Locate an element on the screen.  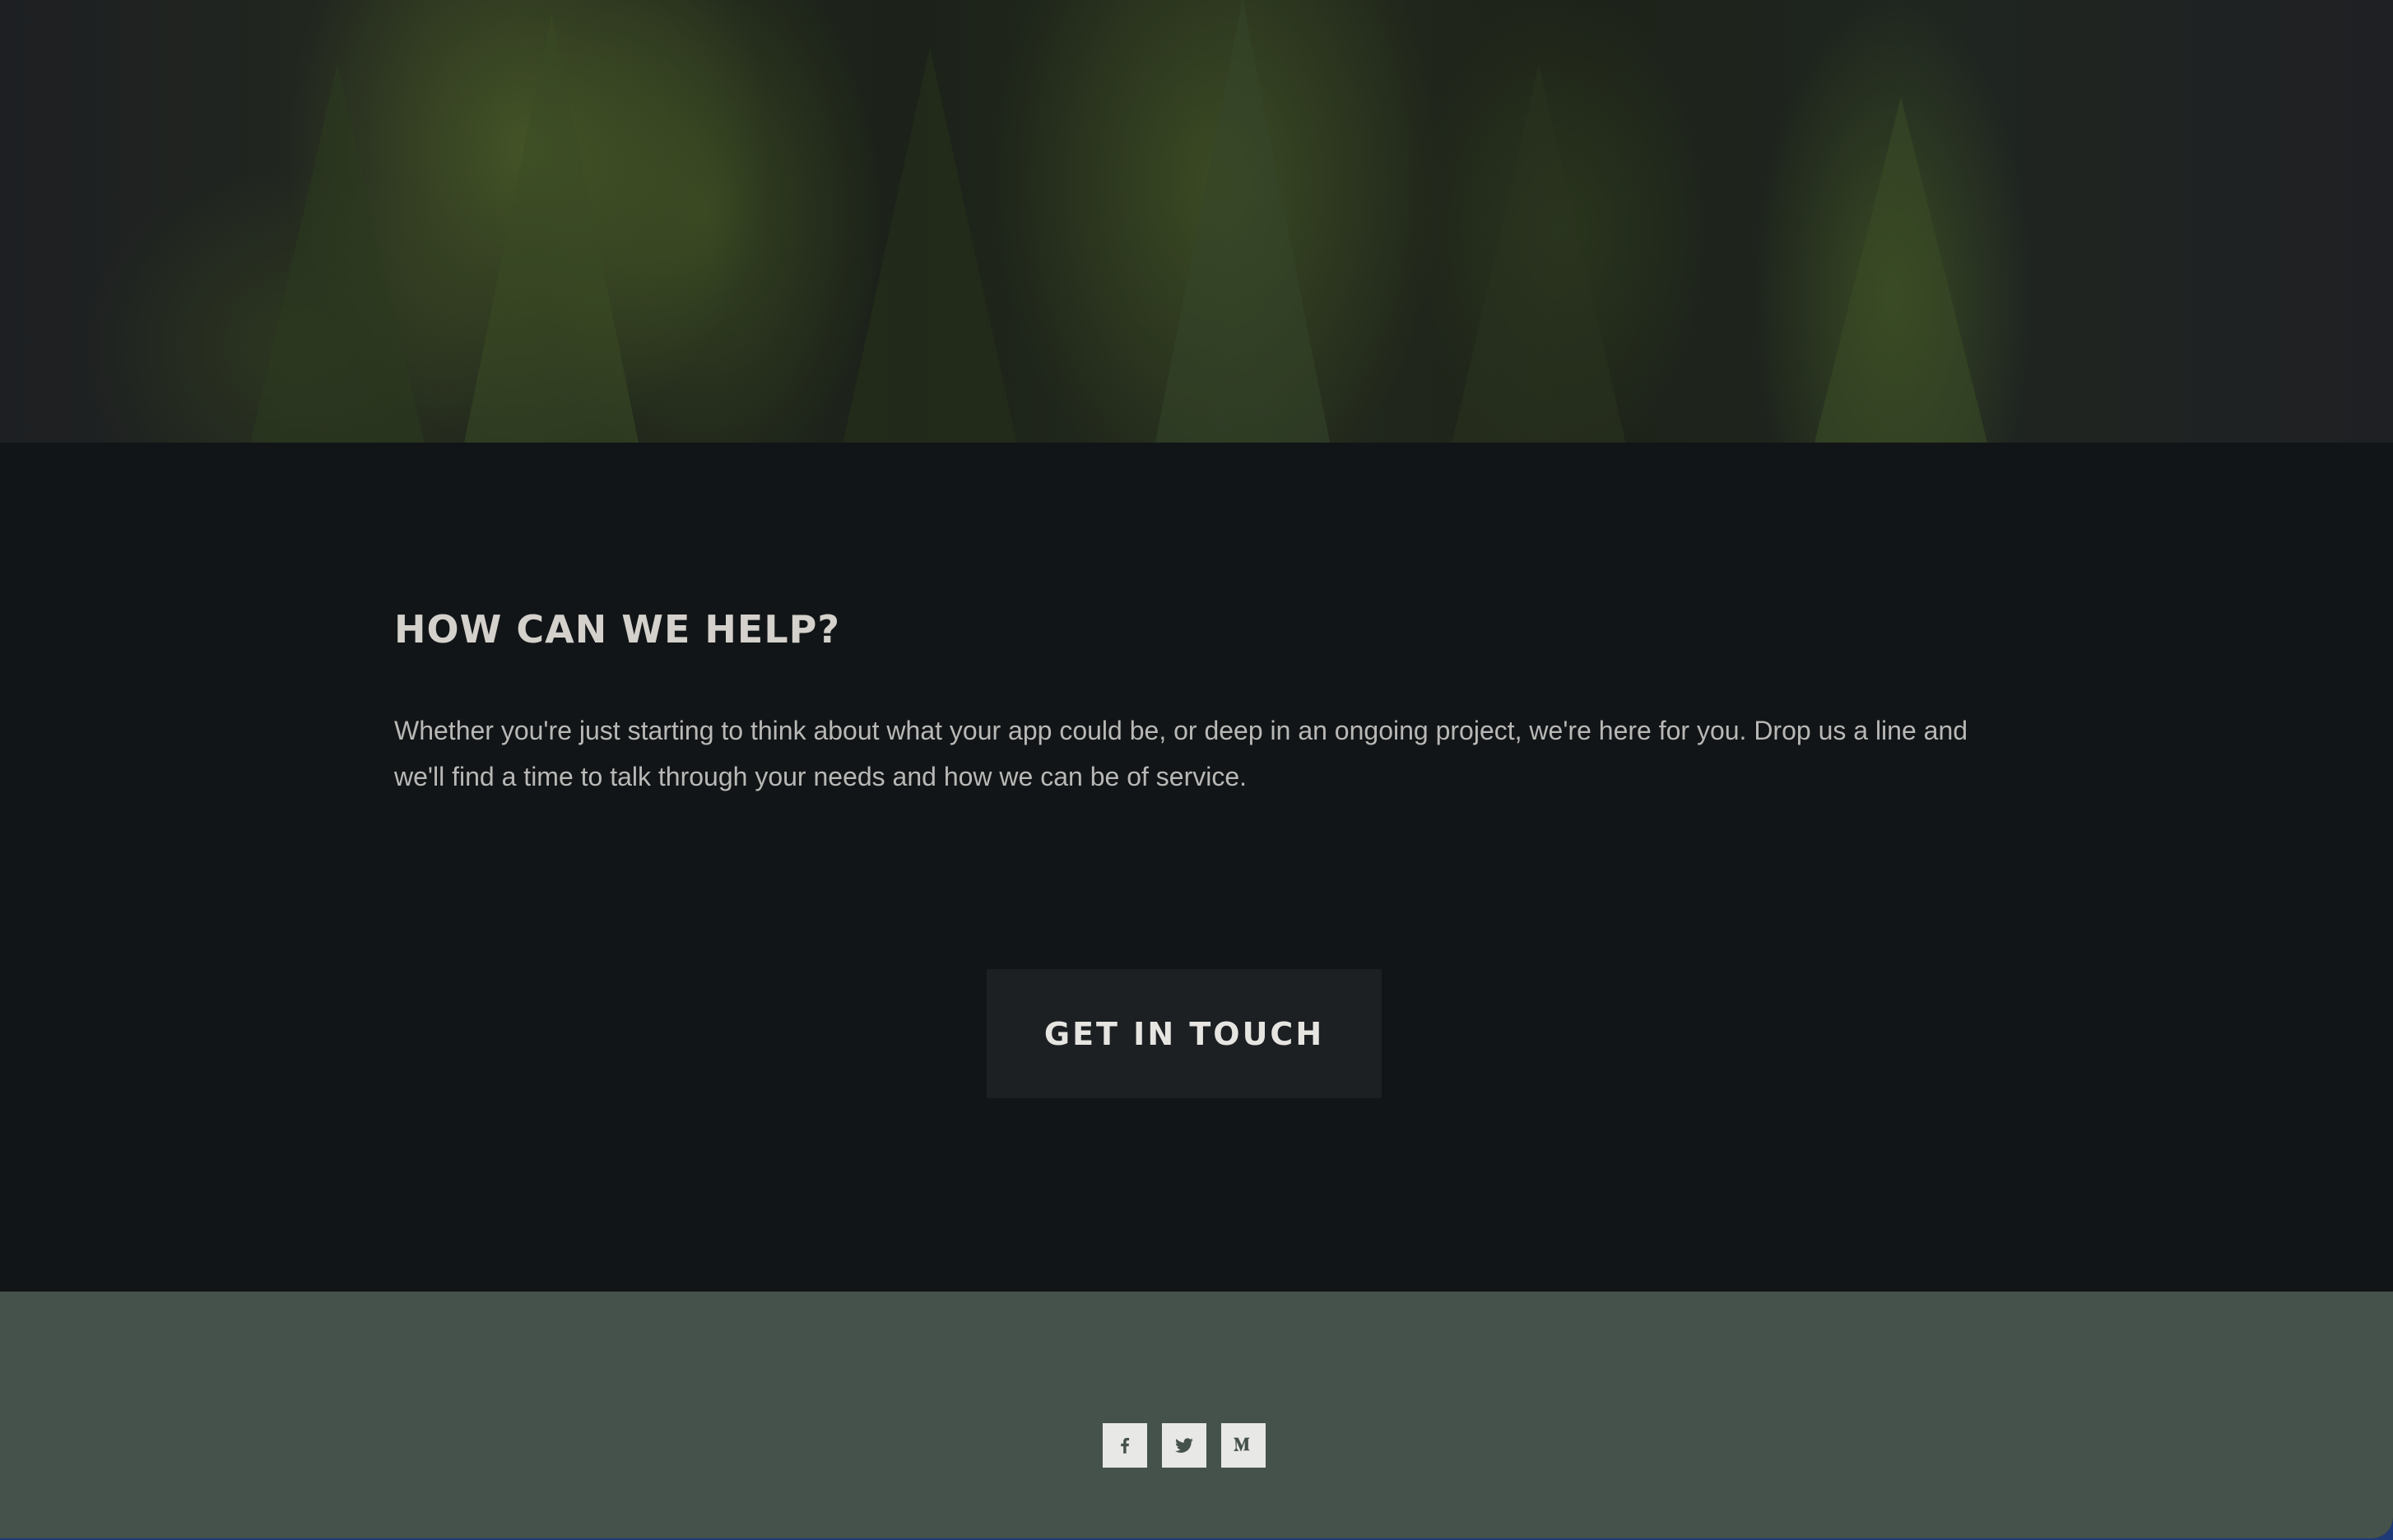
twitter-link is located at coordinates (1184, 1445).